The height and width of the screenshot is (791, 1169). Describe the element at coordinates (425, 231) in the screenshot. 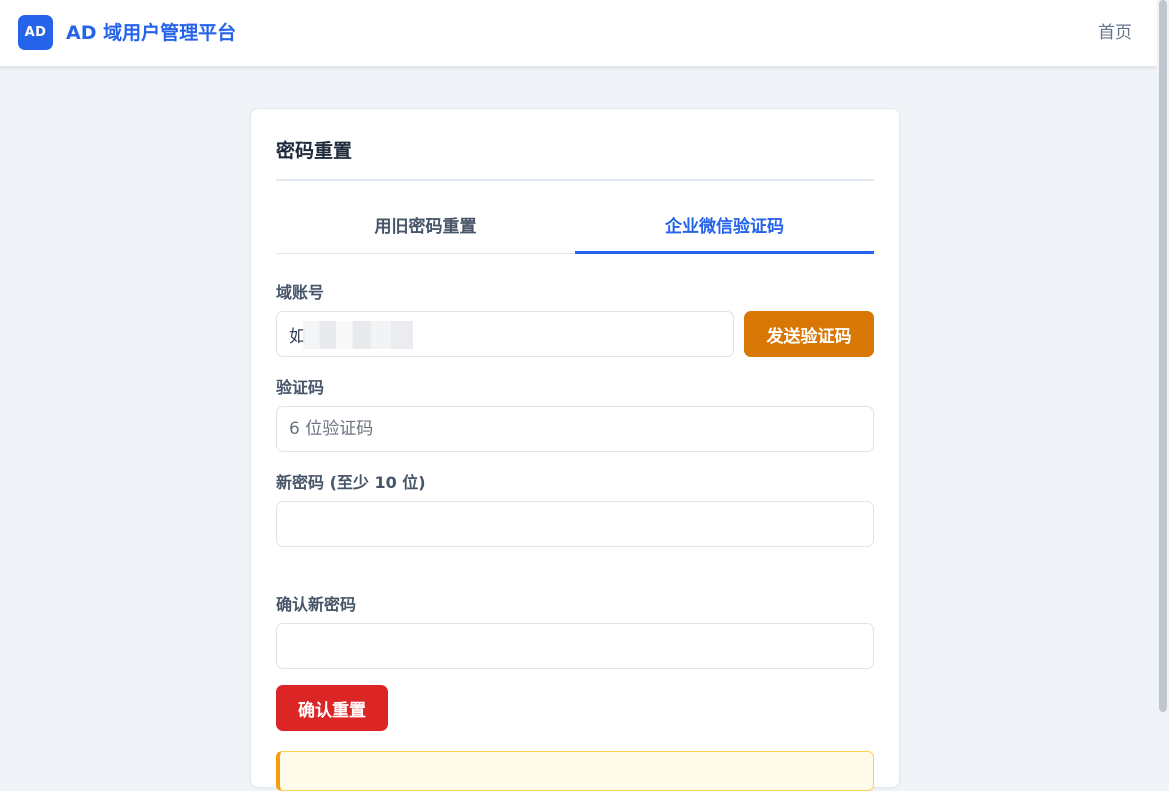

I see `tab-old-password: 用旧密码重置` at that location.